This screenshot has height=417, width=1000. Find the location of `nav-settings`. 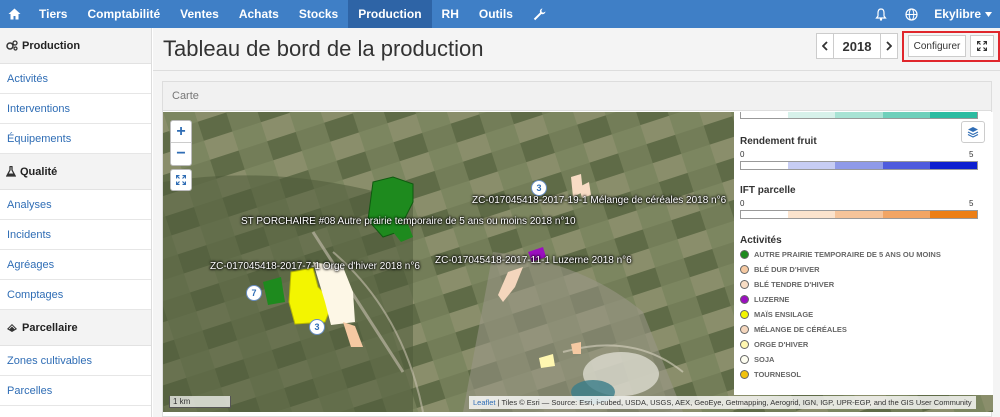

nav-settings is located at coordinates (539, 14).